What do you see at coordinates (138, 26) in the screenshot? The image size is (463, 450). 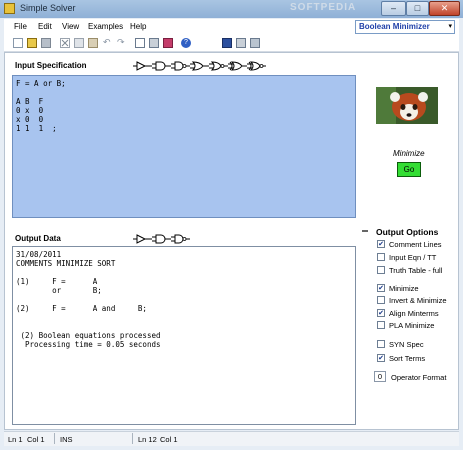 I see `menu-help: Help` at bounding box center [138, 26].